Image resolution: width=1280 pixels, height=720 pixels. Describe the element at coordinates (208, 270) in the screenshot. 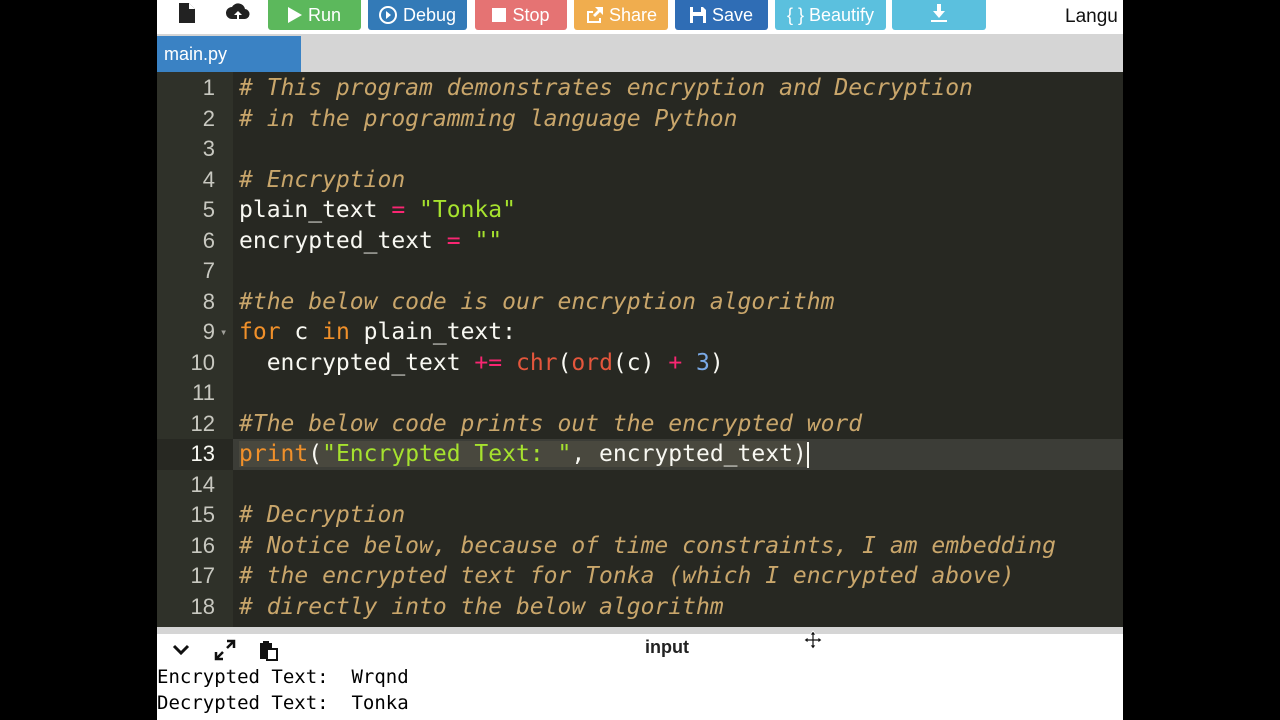

I see `line-number: 7` at that location.